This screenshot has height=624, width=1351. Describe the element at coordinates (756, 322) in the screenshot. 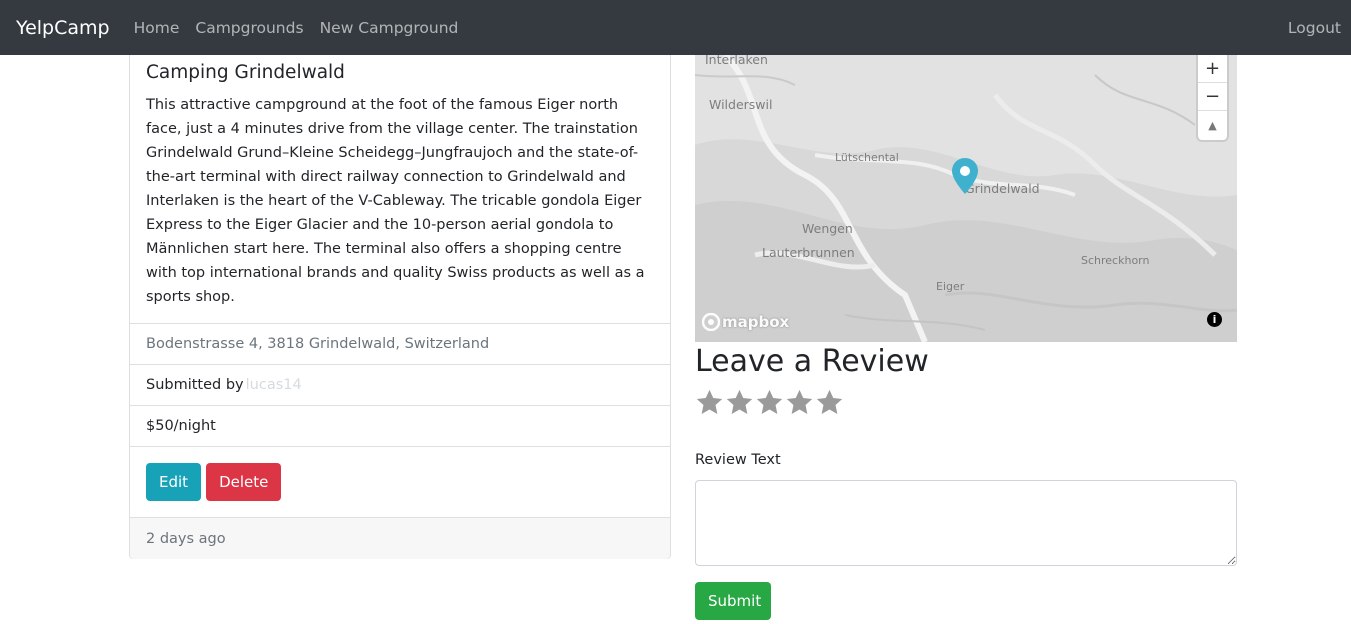

I see `mapbox-logo-text: mapbox` at that location.